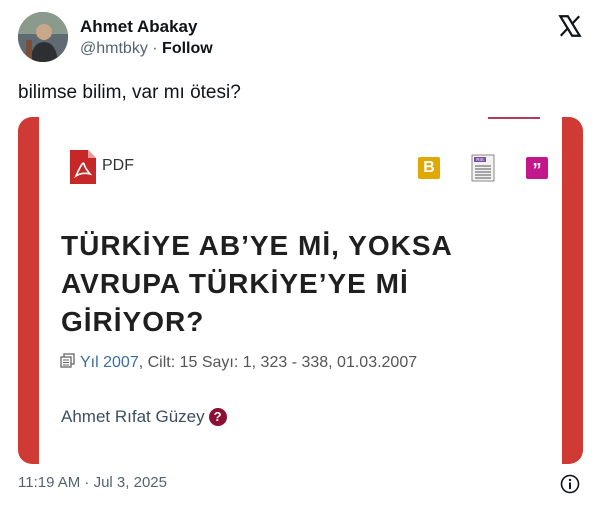 The height and width of the screenshot is (513, 600). What do you see at coordinates (570, 26) in the screenshot?
I see `x-logo-icon` at bounding box center [570, 26].